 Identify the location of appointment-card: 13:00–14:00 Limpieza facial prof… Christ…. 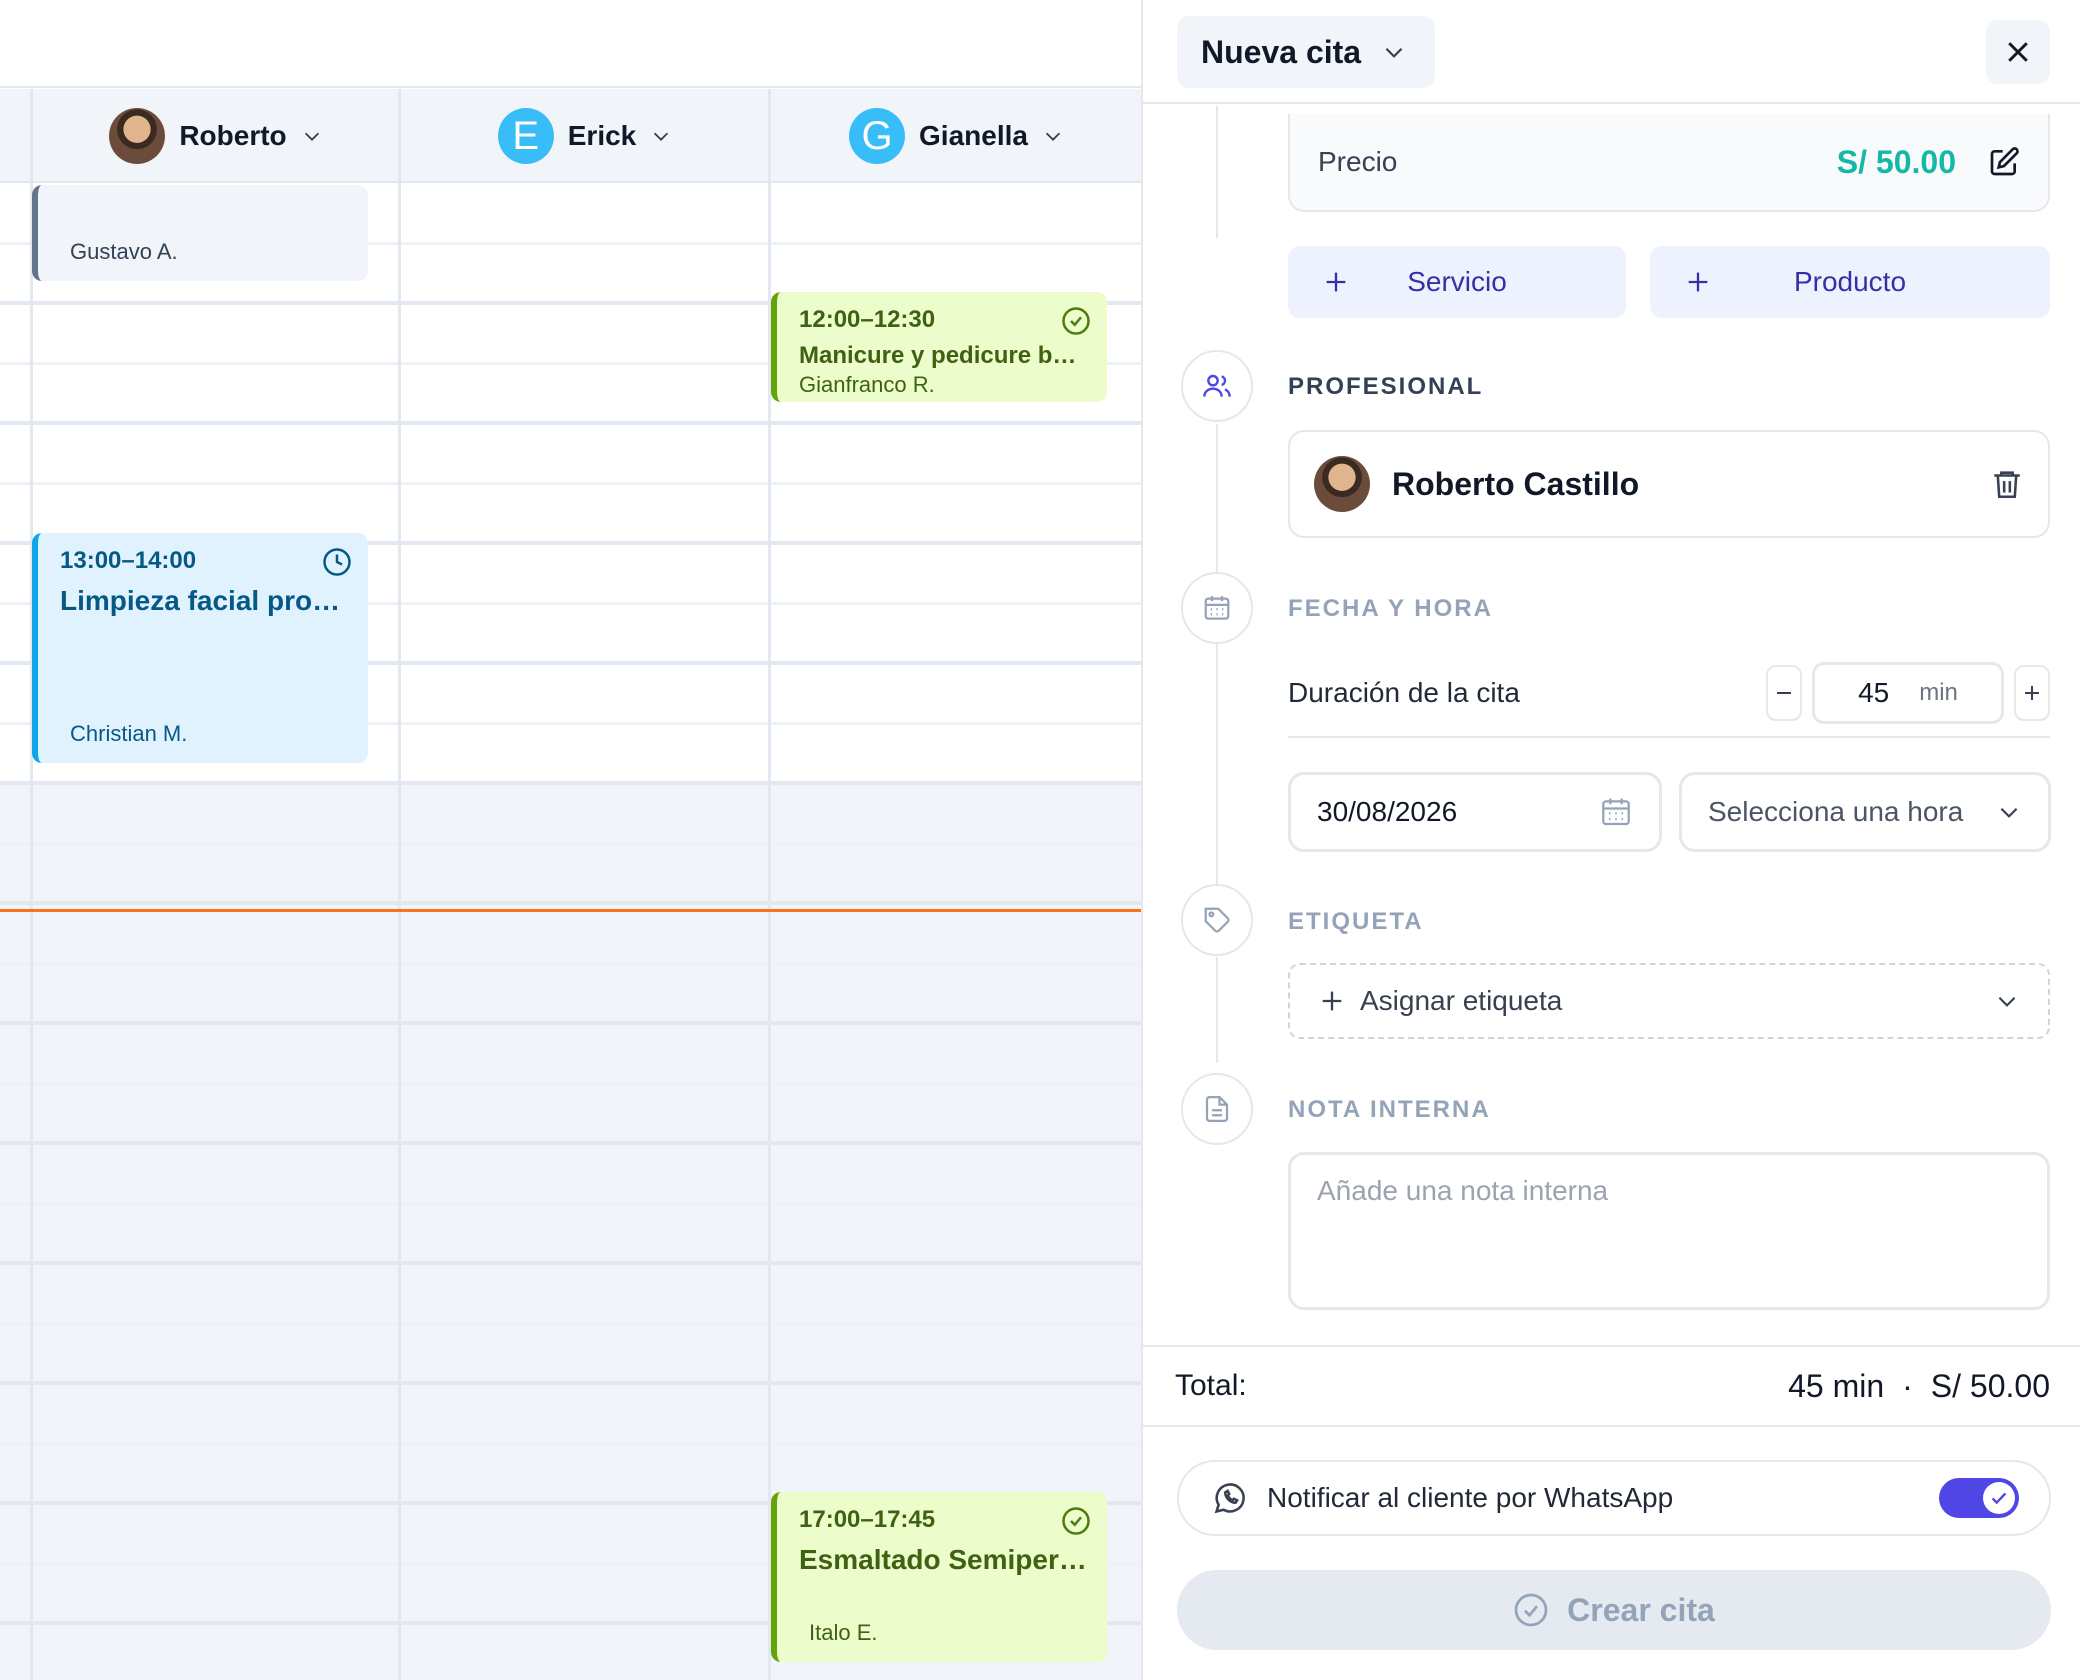
(200, 648).